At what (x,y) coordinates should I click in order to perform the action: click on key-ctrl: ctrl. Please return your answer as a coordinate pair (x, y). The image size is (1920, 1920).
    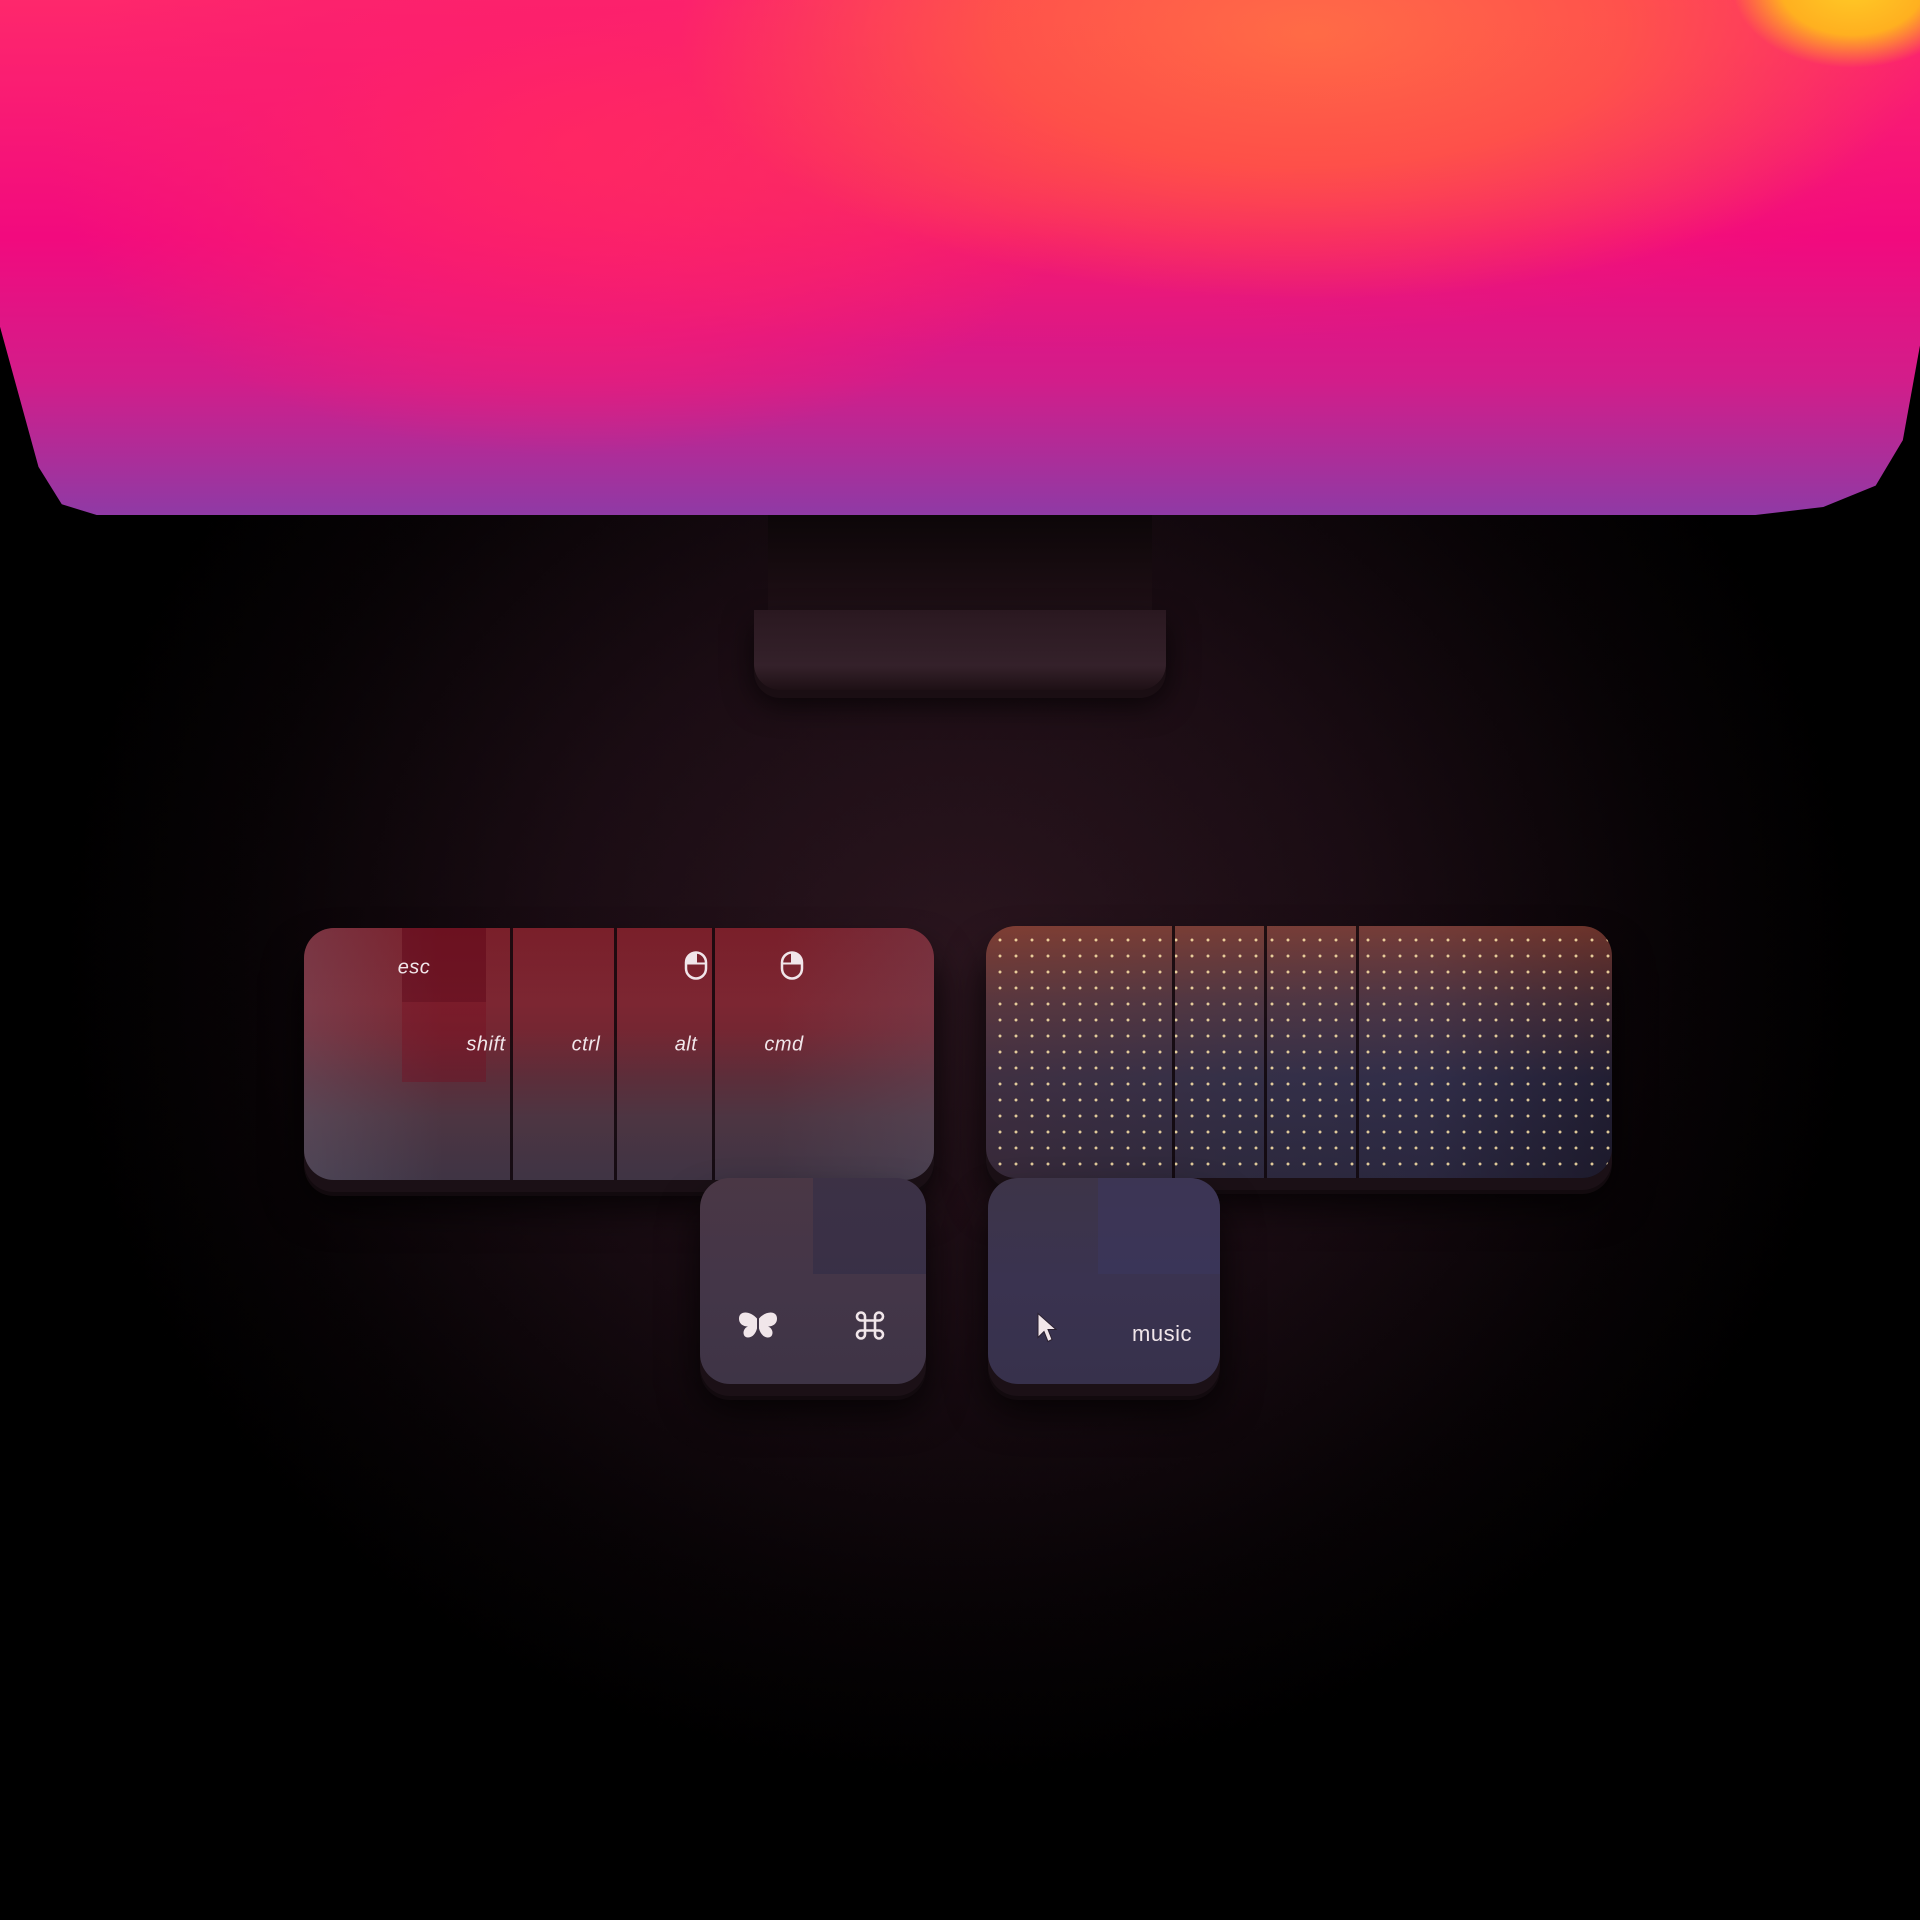
    Looking at the image, I should click on (586, 1045).